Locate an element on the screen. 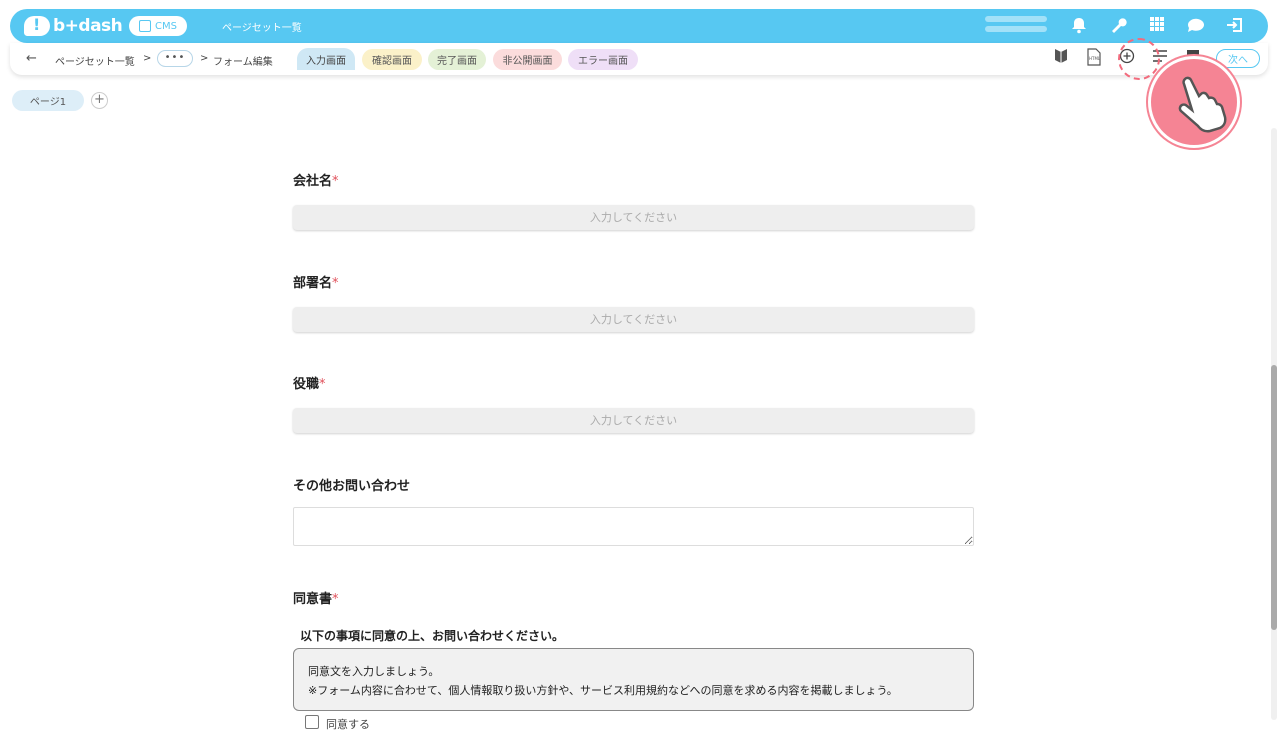 This screenshot has height=732, width=1280. consent-checkbox-label: 同意する is located at coordinates (348, 724).